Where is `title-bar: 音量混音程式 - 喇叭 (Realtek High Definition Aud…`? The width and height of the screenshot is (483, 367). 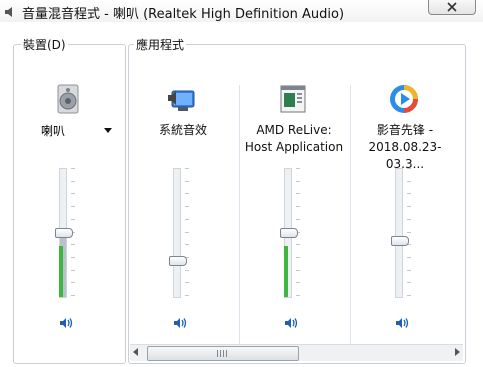
title-bar: 音量混音程式 - 喇叭 (Realtek High Definition Aud… is located at coordinates (241, 11).